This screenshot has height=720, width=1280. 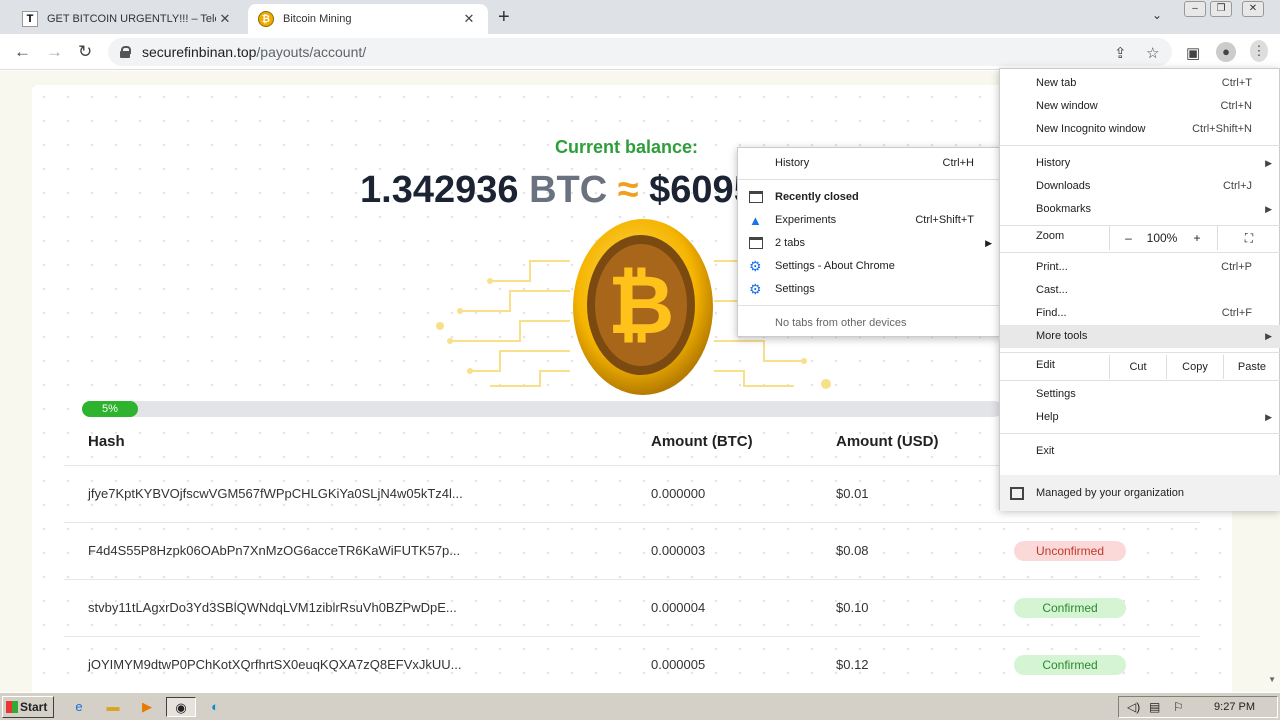 What do you see at coordinates (1154, 707) in the screenshot?
I see `network-icon: ▤` at bounding box center [1154, 707].